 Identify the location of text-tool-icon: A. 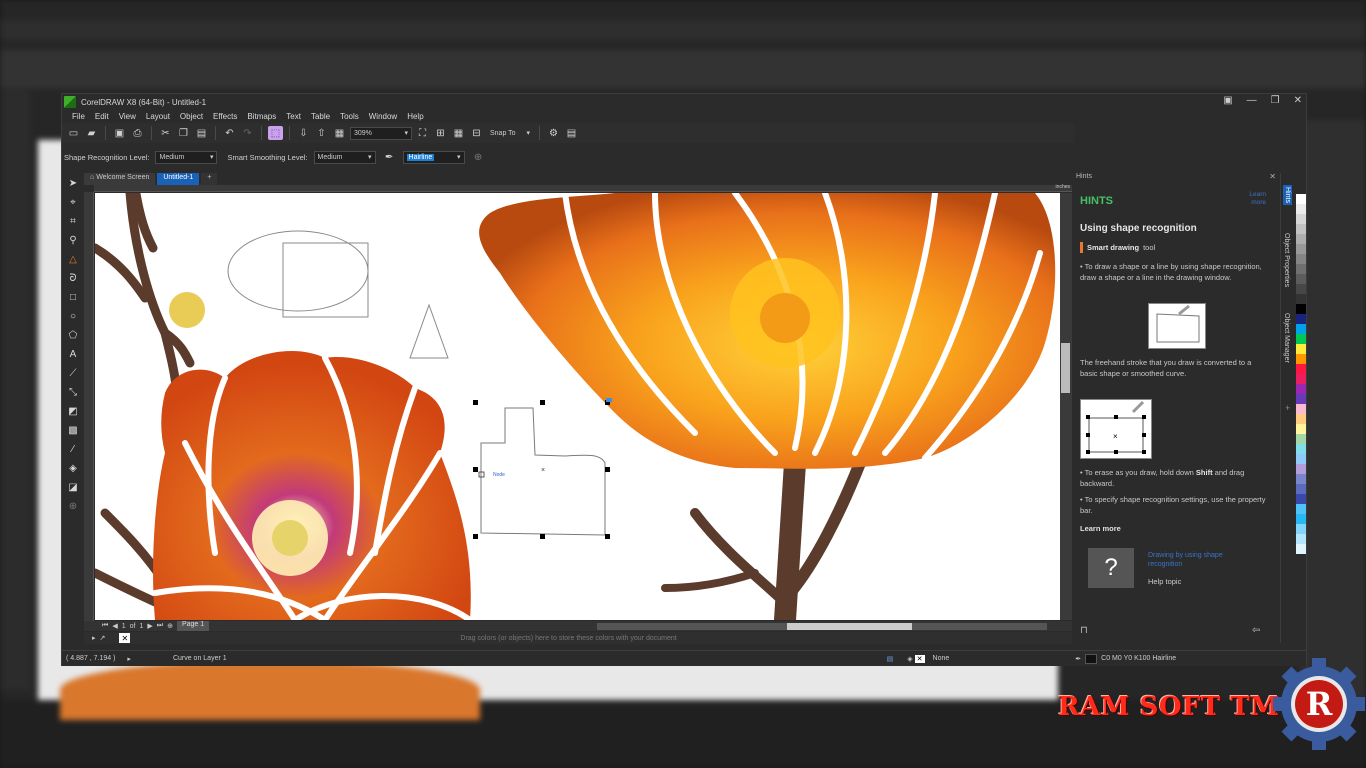
(73, 354).